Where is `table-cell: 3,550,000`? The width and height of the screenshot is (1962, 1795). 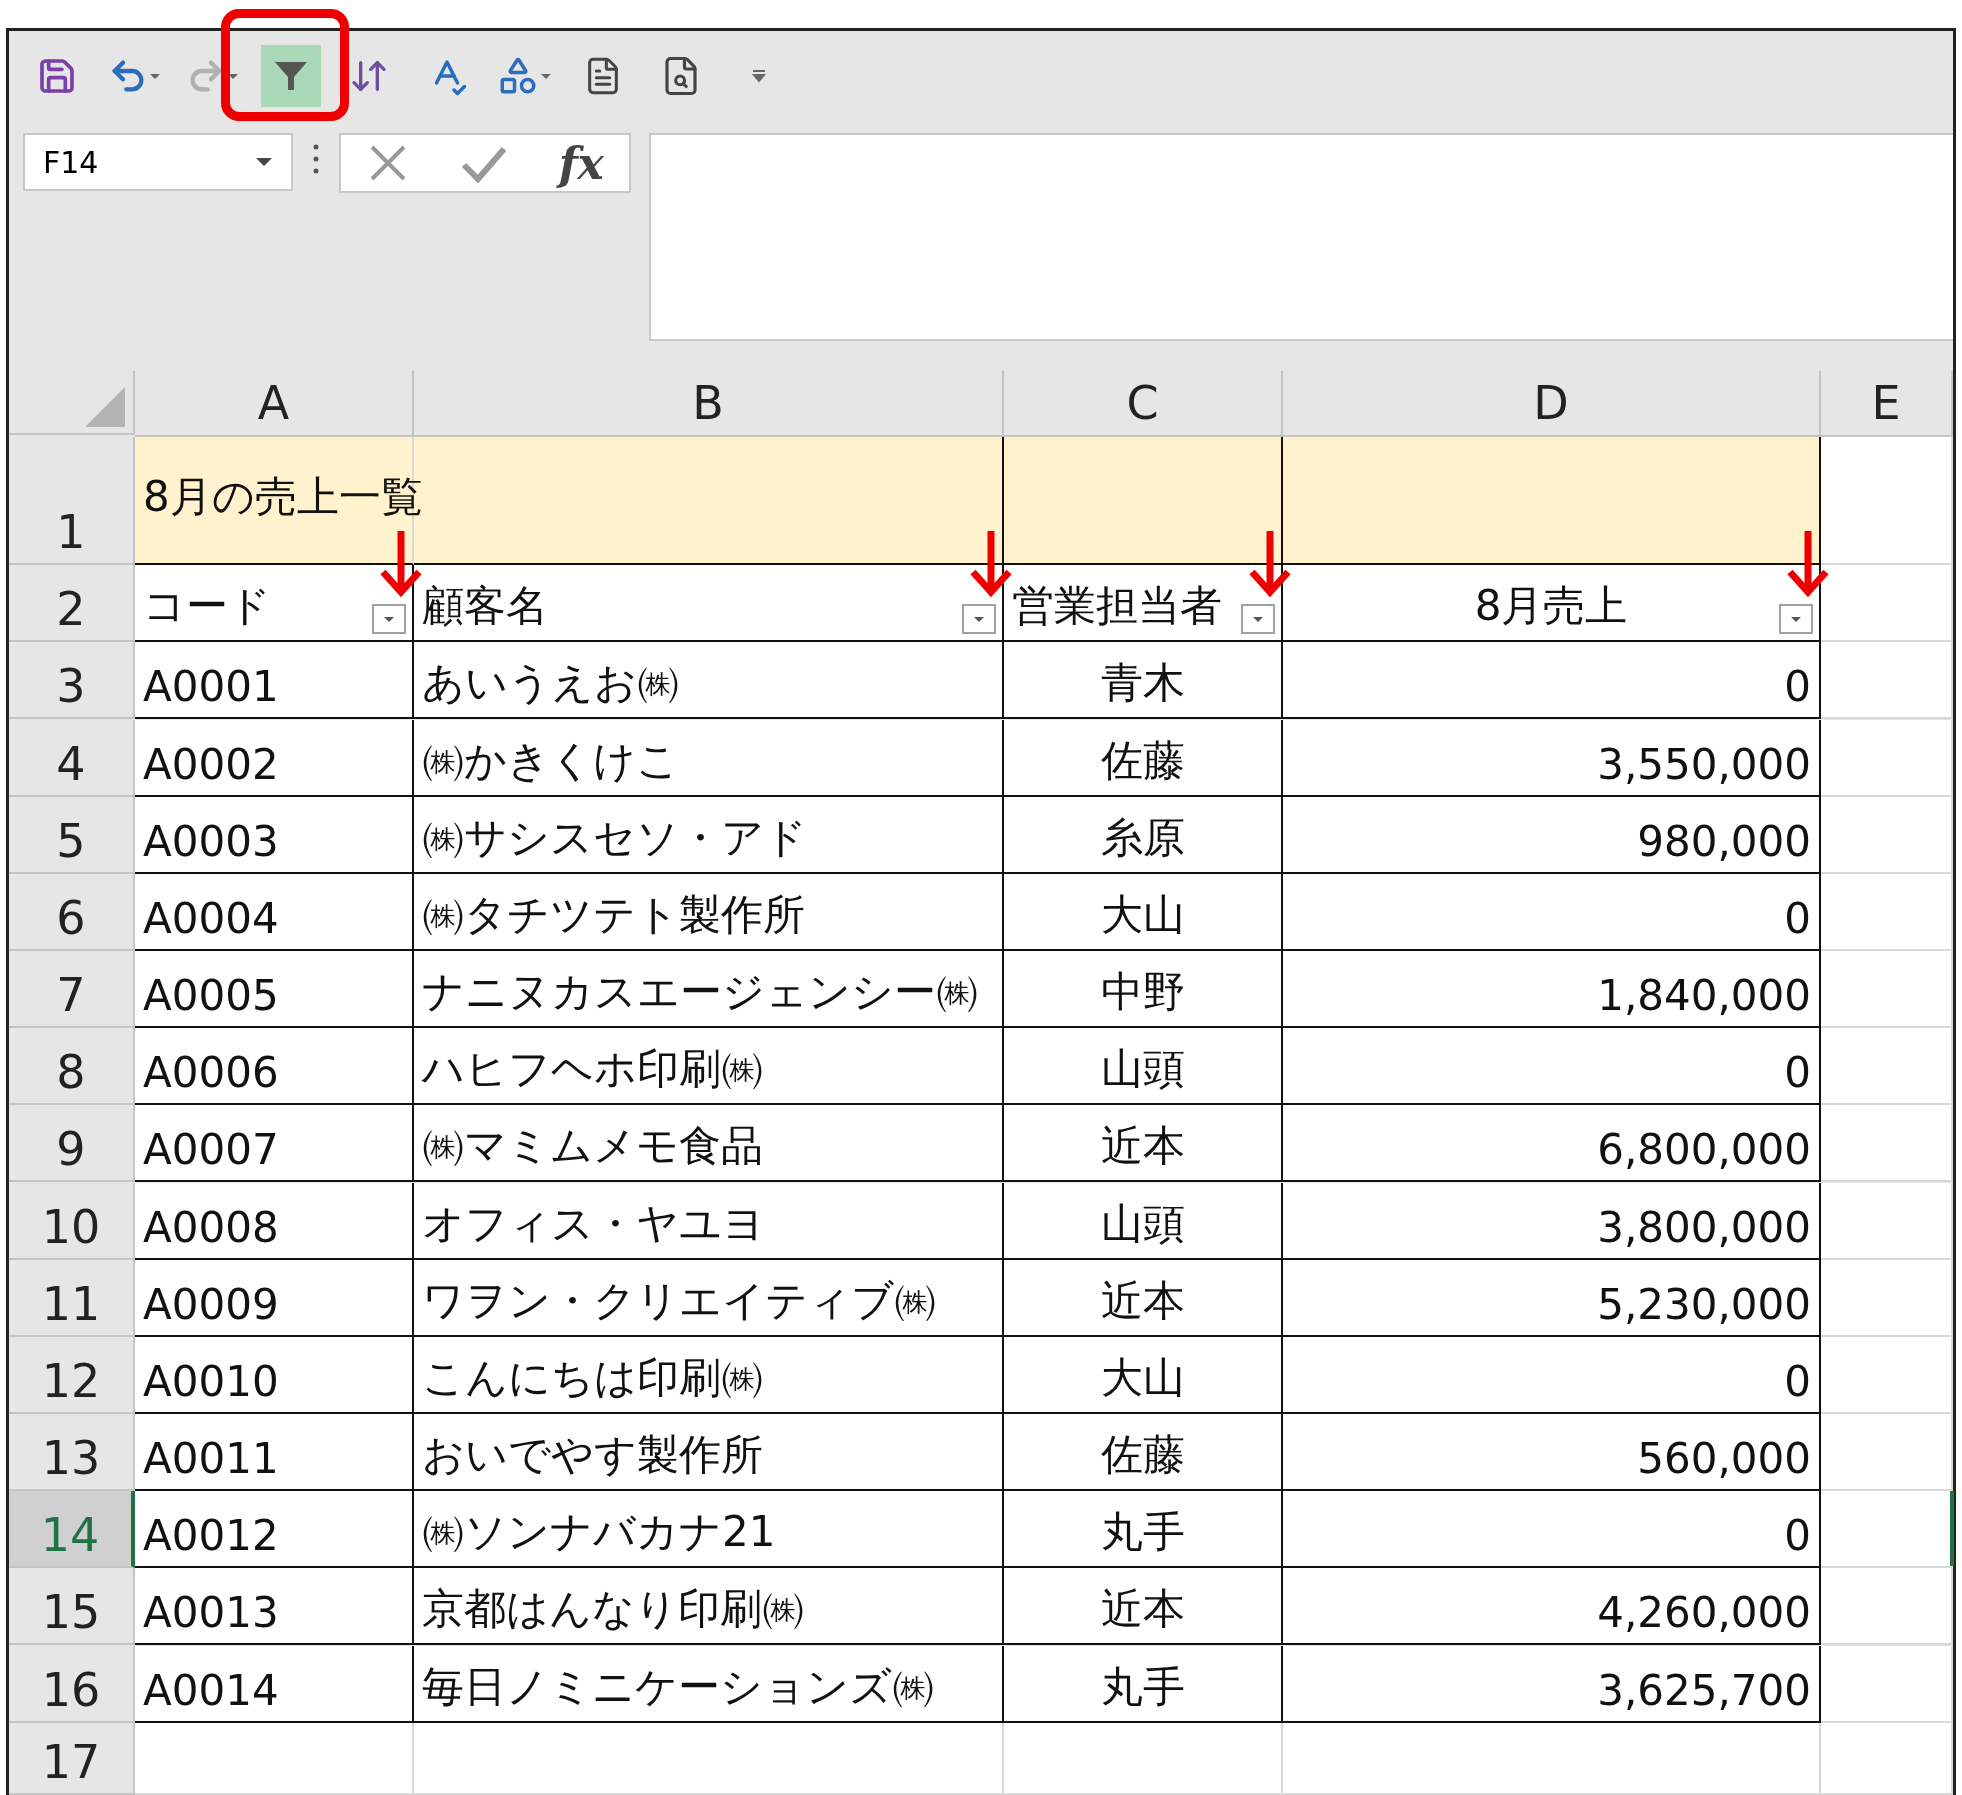
table-cell: 3,550,000 is located at coordinates (1704, 764).